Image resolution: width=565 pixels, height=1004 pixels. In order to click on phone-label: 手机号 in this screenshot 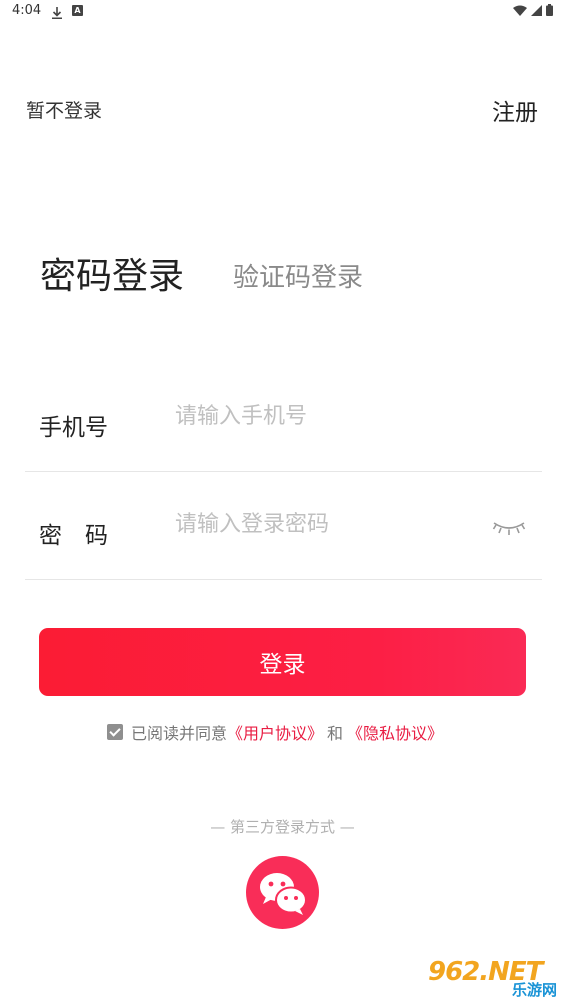, I will do `click(73, 428)`.